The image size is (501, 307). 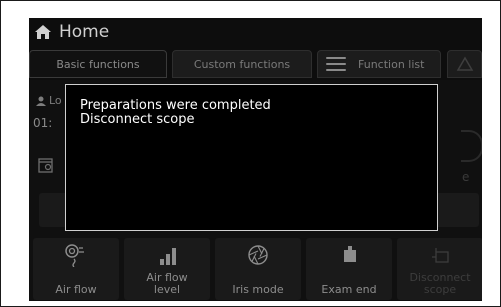 I want to click on tab-label: Basic functions, so click(x=98, y=64).